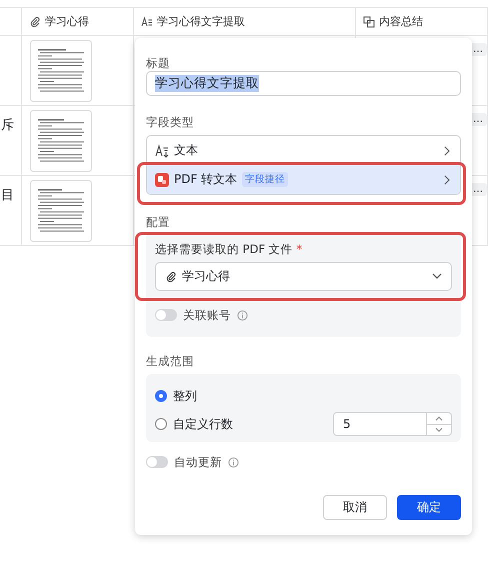 The height and width of the screenshot is (574, 488). What do you see at coordinates (7, 195) in the screenshot?
I see `table-cell-text: 目` at bounding box center [7, 195].